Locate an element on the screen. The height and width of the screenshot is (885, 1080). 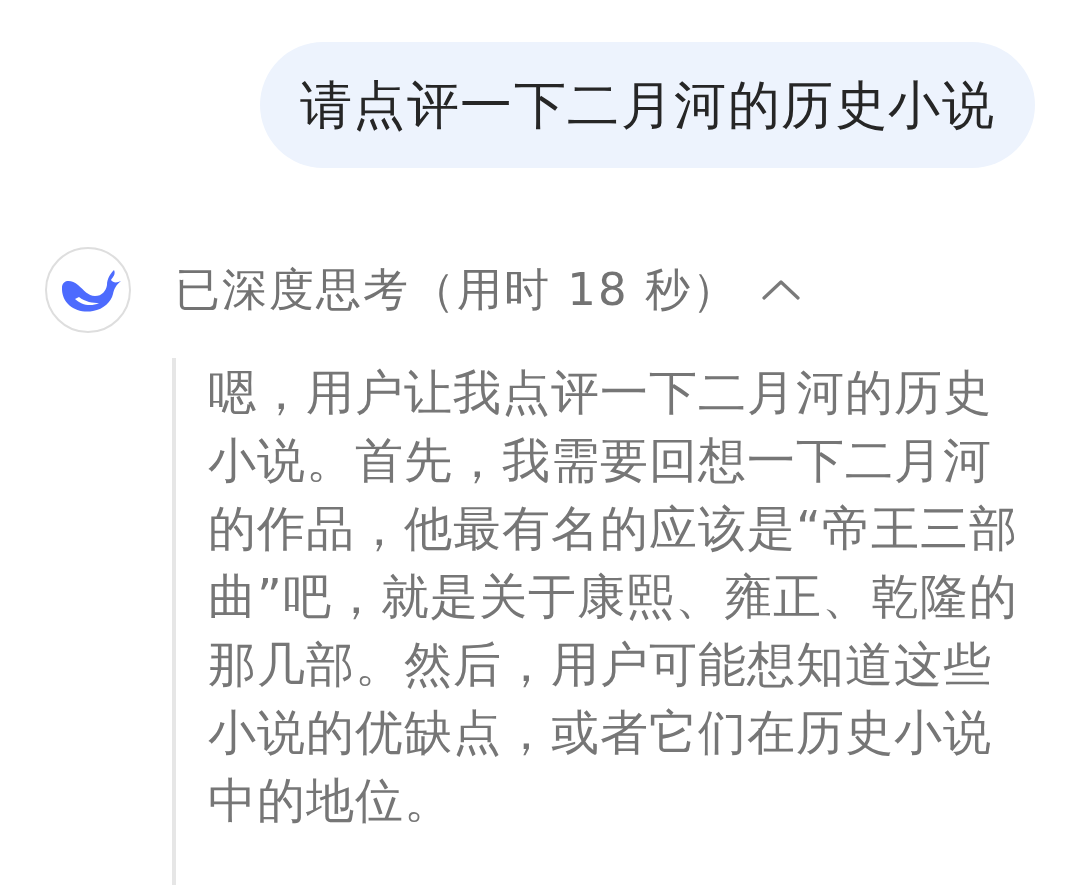
thinking-toggle: 已深度思考（用时 18 秒） is located at coordinates (486, 290).